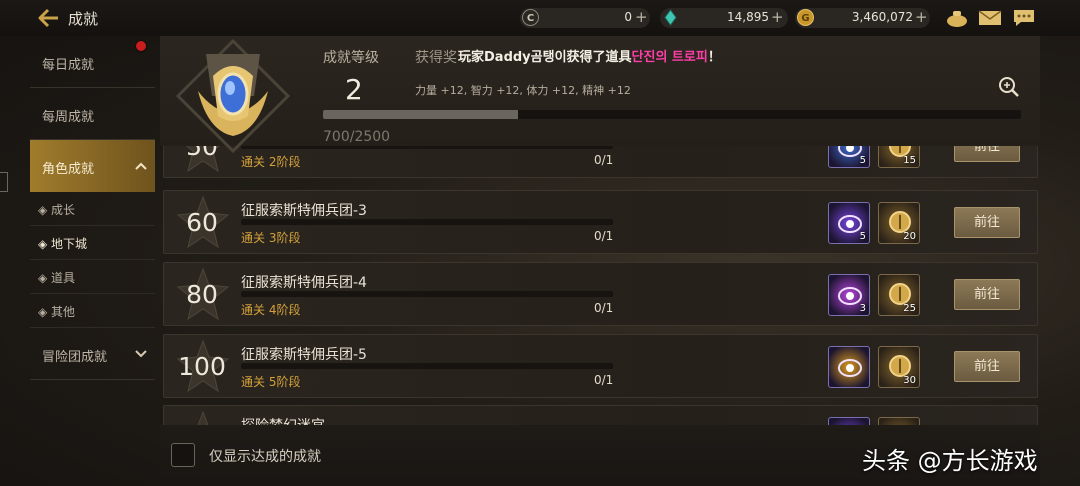  What do you see at coordinates (354, 89) in the screenshot?
I see `achievement-level-value: 2` at bounding box center [354, 89].